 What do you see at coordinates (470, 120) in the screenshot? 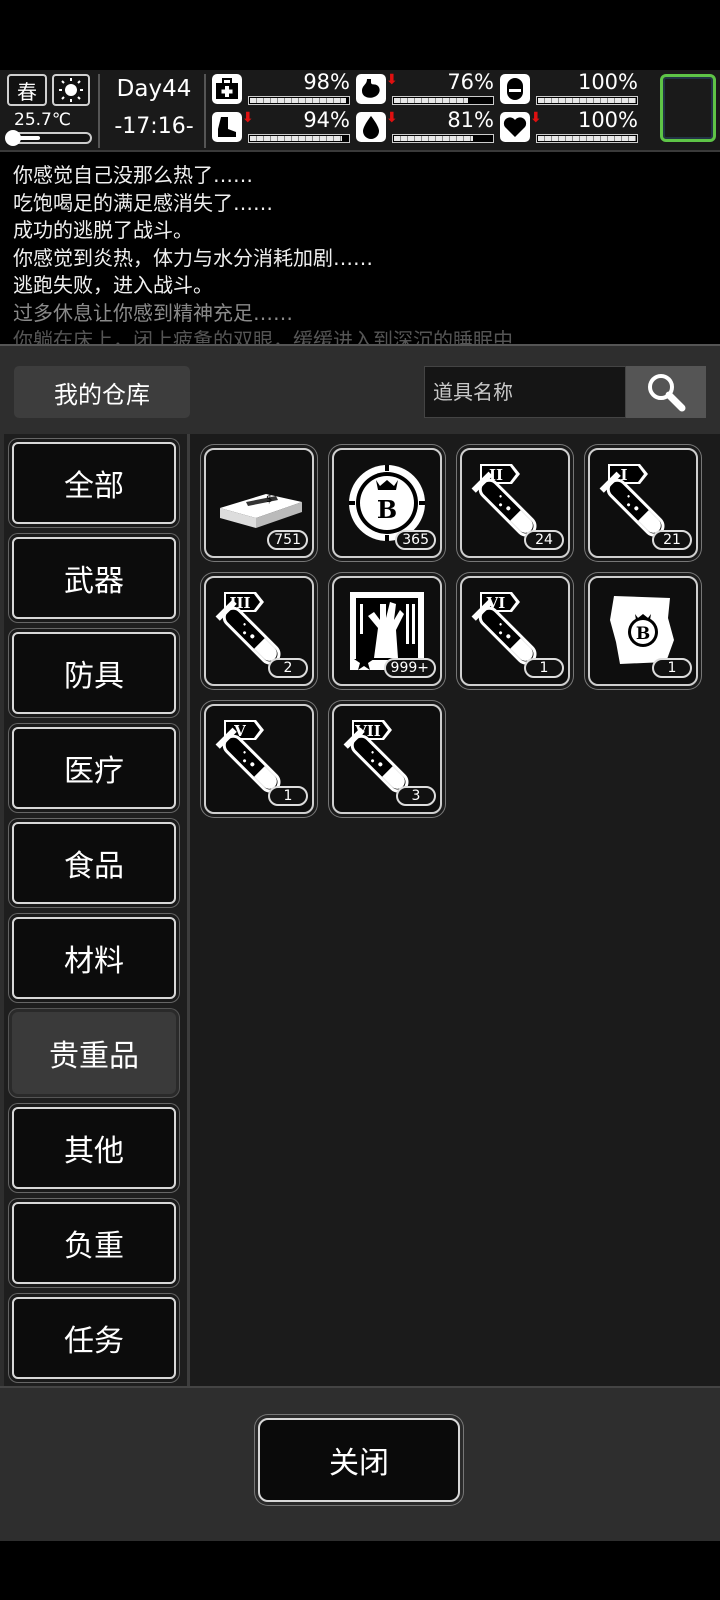
I see `stat-value: 81%` at bounding box center [470, 120].